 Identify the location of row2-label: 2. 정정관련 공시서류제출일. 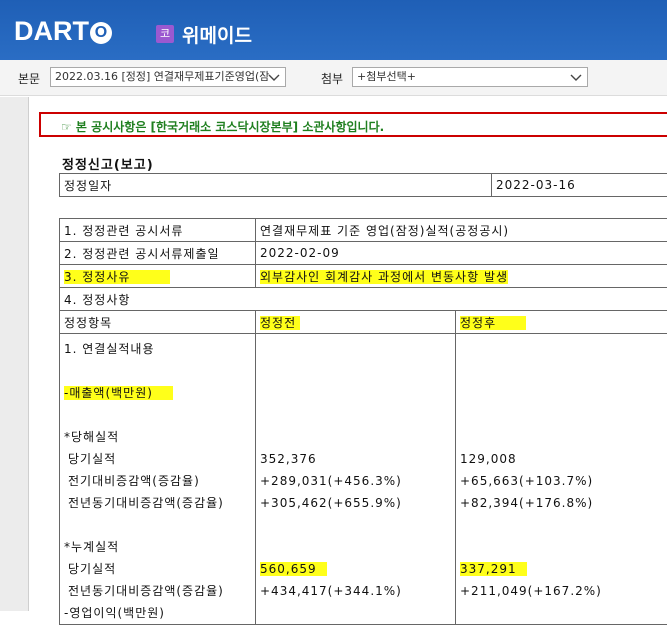
(158, 253).